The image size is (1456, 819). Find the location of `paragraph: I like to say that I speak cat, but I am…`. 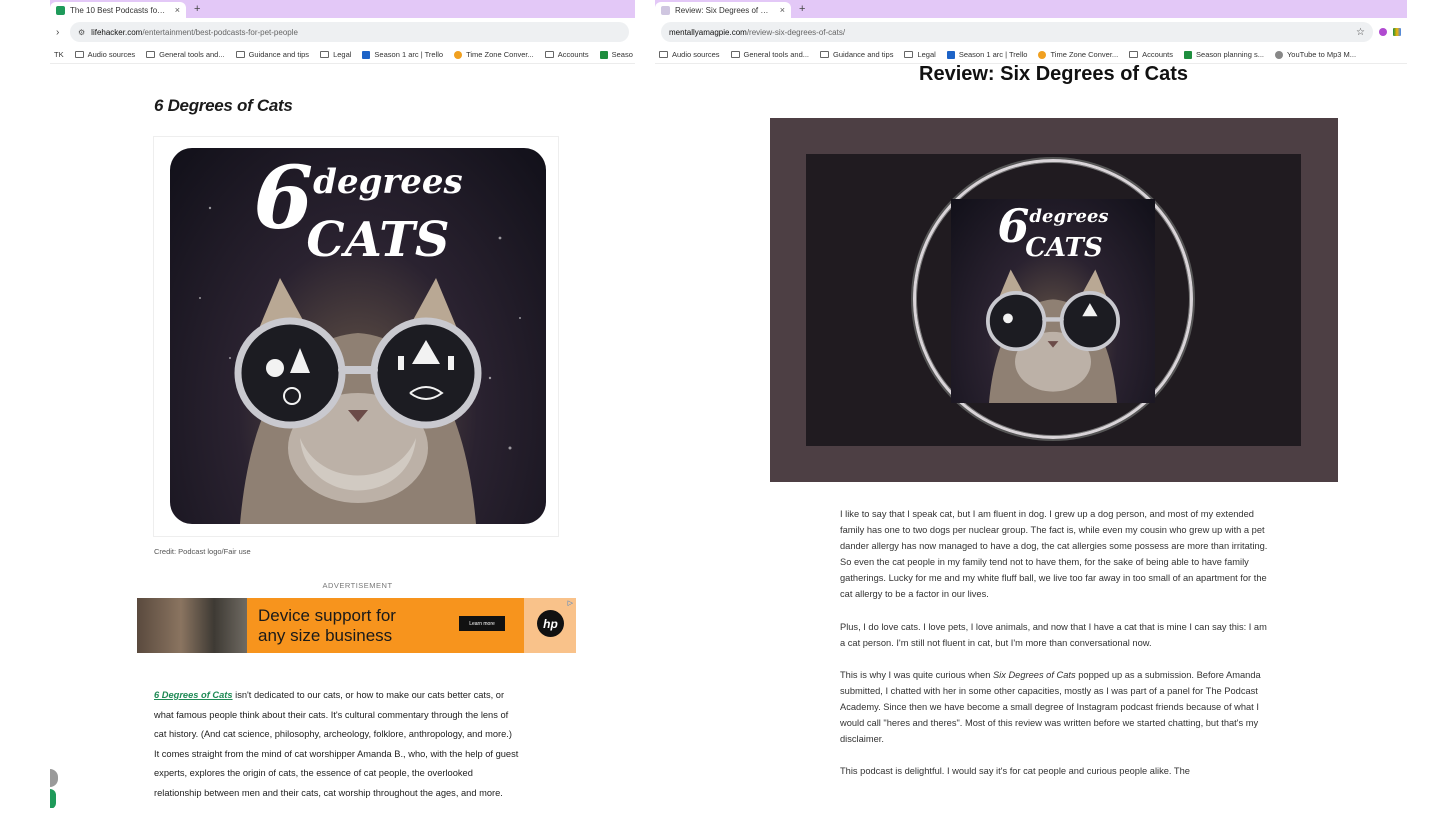

paragraph: I like to say that I speak cat, but I am… is located at coordinates (1054, 554).